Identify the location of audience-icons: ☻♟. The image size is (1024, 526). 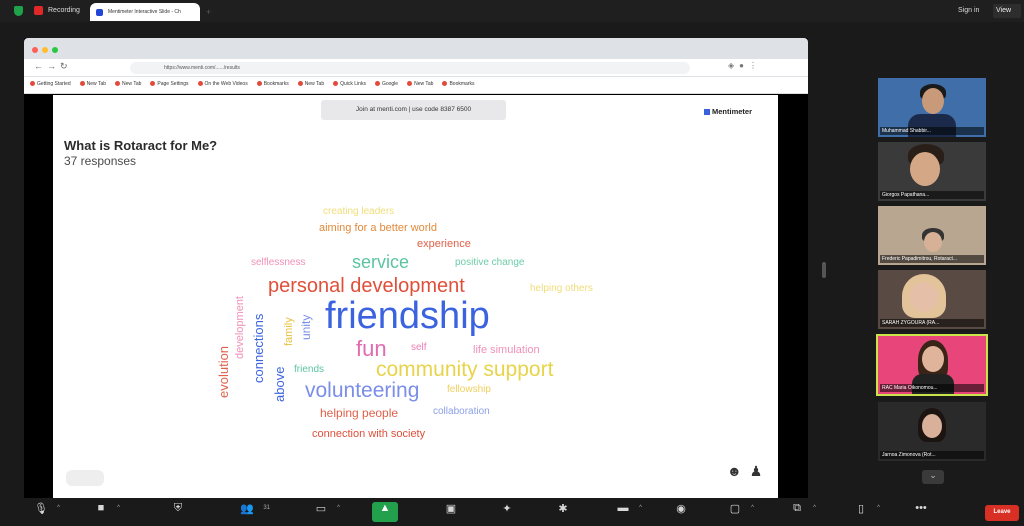
(748, 471).